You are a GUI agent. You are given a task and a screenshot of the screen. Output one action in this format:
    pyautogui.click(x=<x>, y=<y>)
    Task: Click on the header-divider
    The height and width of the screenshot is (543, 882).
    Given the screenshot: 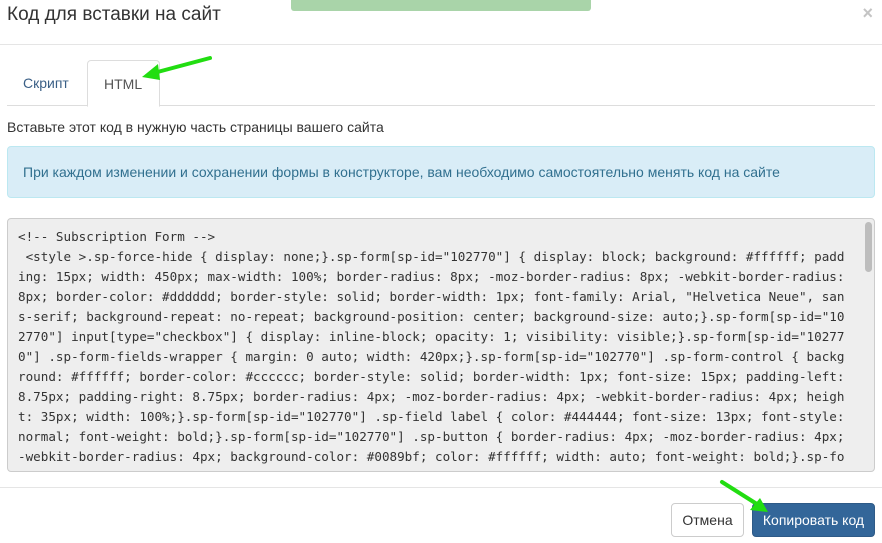 What is the action you would take?
    pyautogui.click(x=441, y=44)
    